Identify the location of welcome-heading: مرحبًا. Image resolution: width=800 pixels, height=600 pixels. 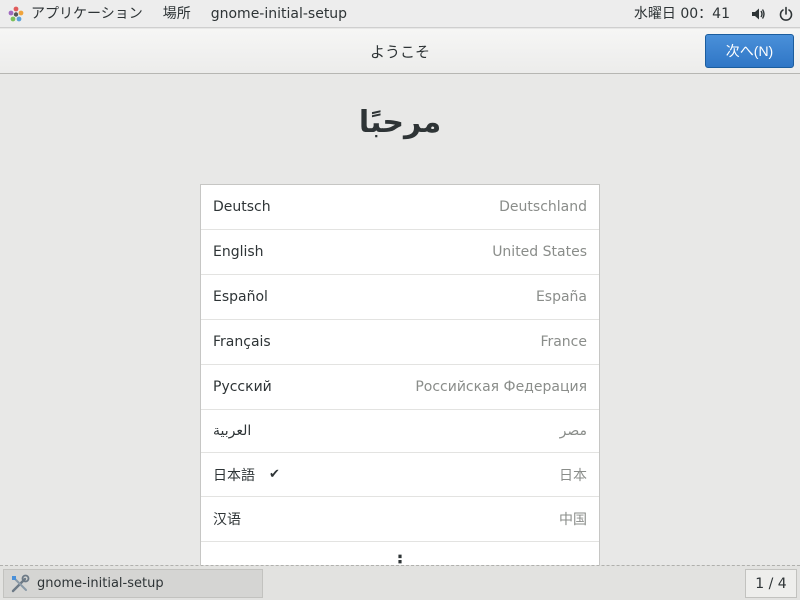
(400, 122).